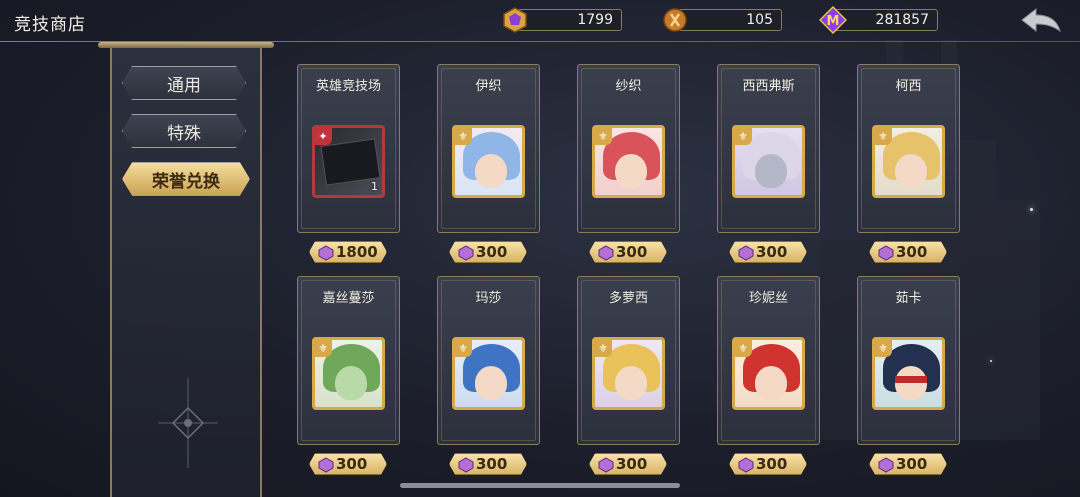  Describe the element at coordinates (759, 20) in the screenshot. I see `medal-currency-value: 105` at that location.